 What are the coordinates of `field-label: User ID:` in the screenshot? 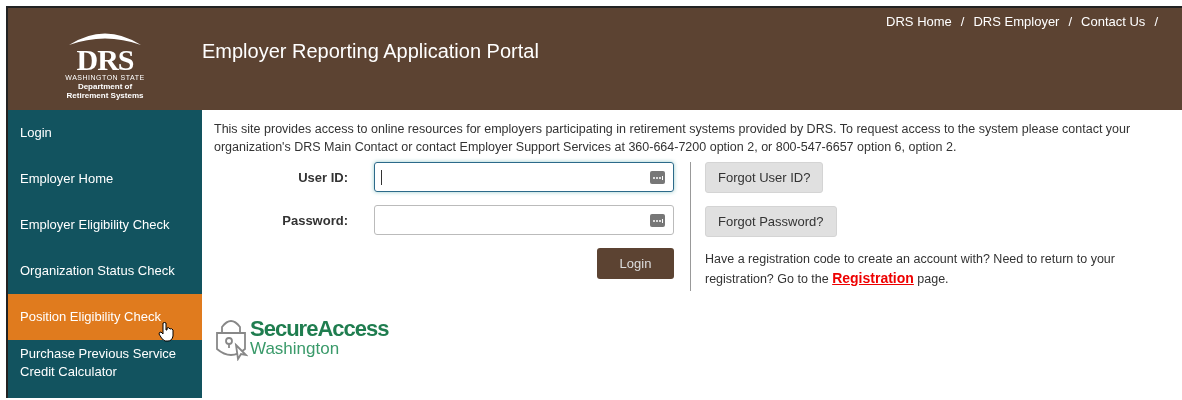 It's located at (323, 177).